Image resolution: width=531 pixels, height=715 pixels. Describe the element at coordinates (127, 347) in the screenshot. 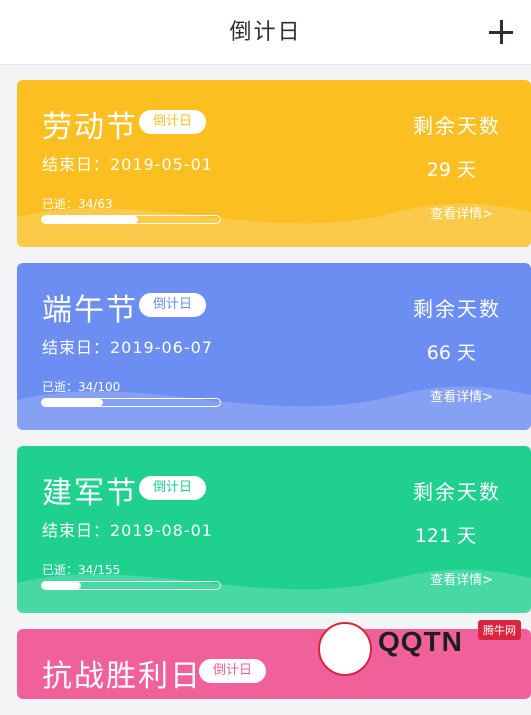

I see `end-date: 结束日：2019-06-07` at that location.